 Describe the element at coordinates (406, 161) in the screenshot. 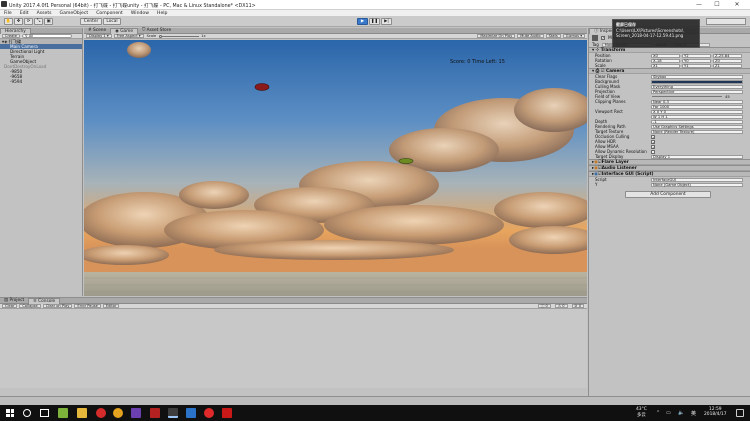

I see `green-ufo-disc` at that location.